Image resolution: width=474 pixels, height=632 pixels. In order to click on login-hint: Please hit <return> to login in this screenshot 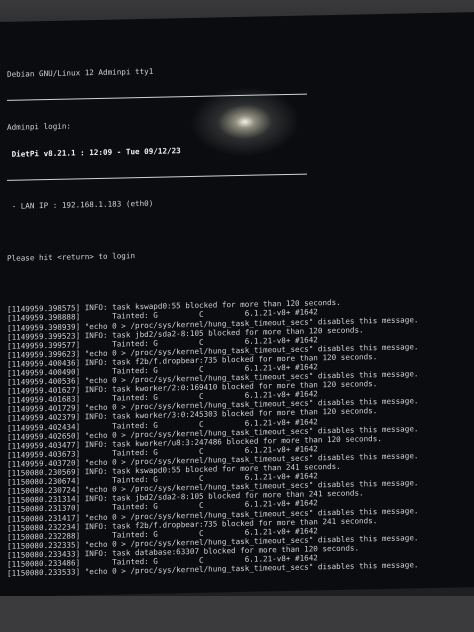, I will do `click(71, 257)`.